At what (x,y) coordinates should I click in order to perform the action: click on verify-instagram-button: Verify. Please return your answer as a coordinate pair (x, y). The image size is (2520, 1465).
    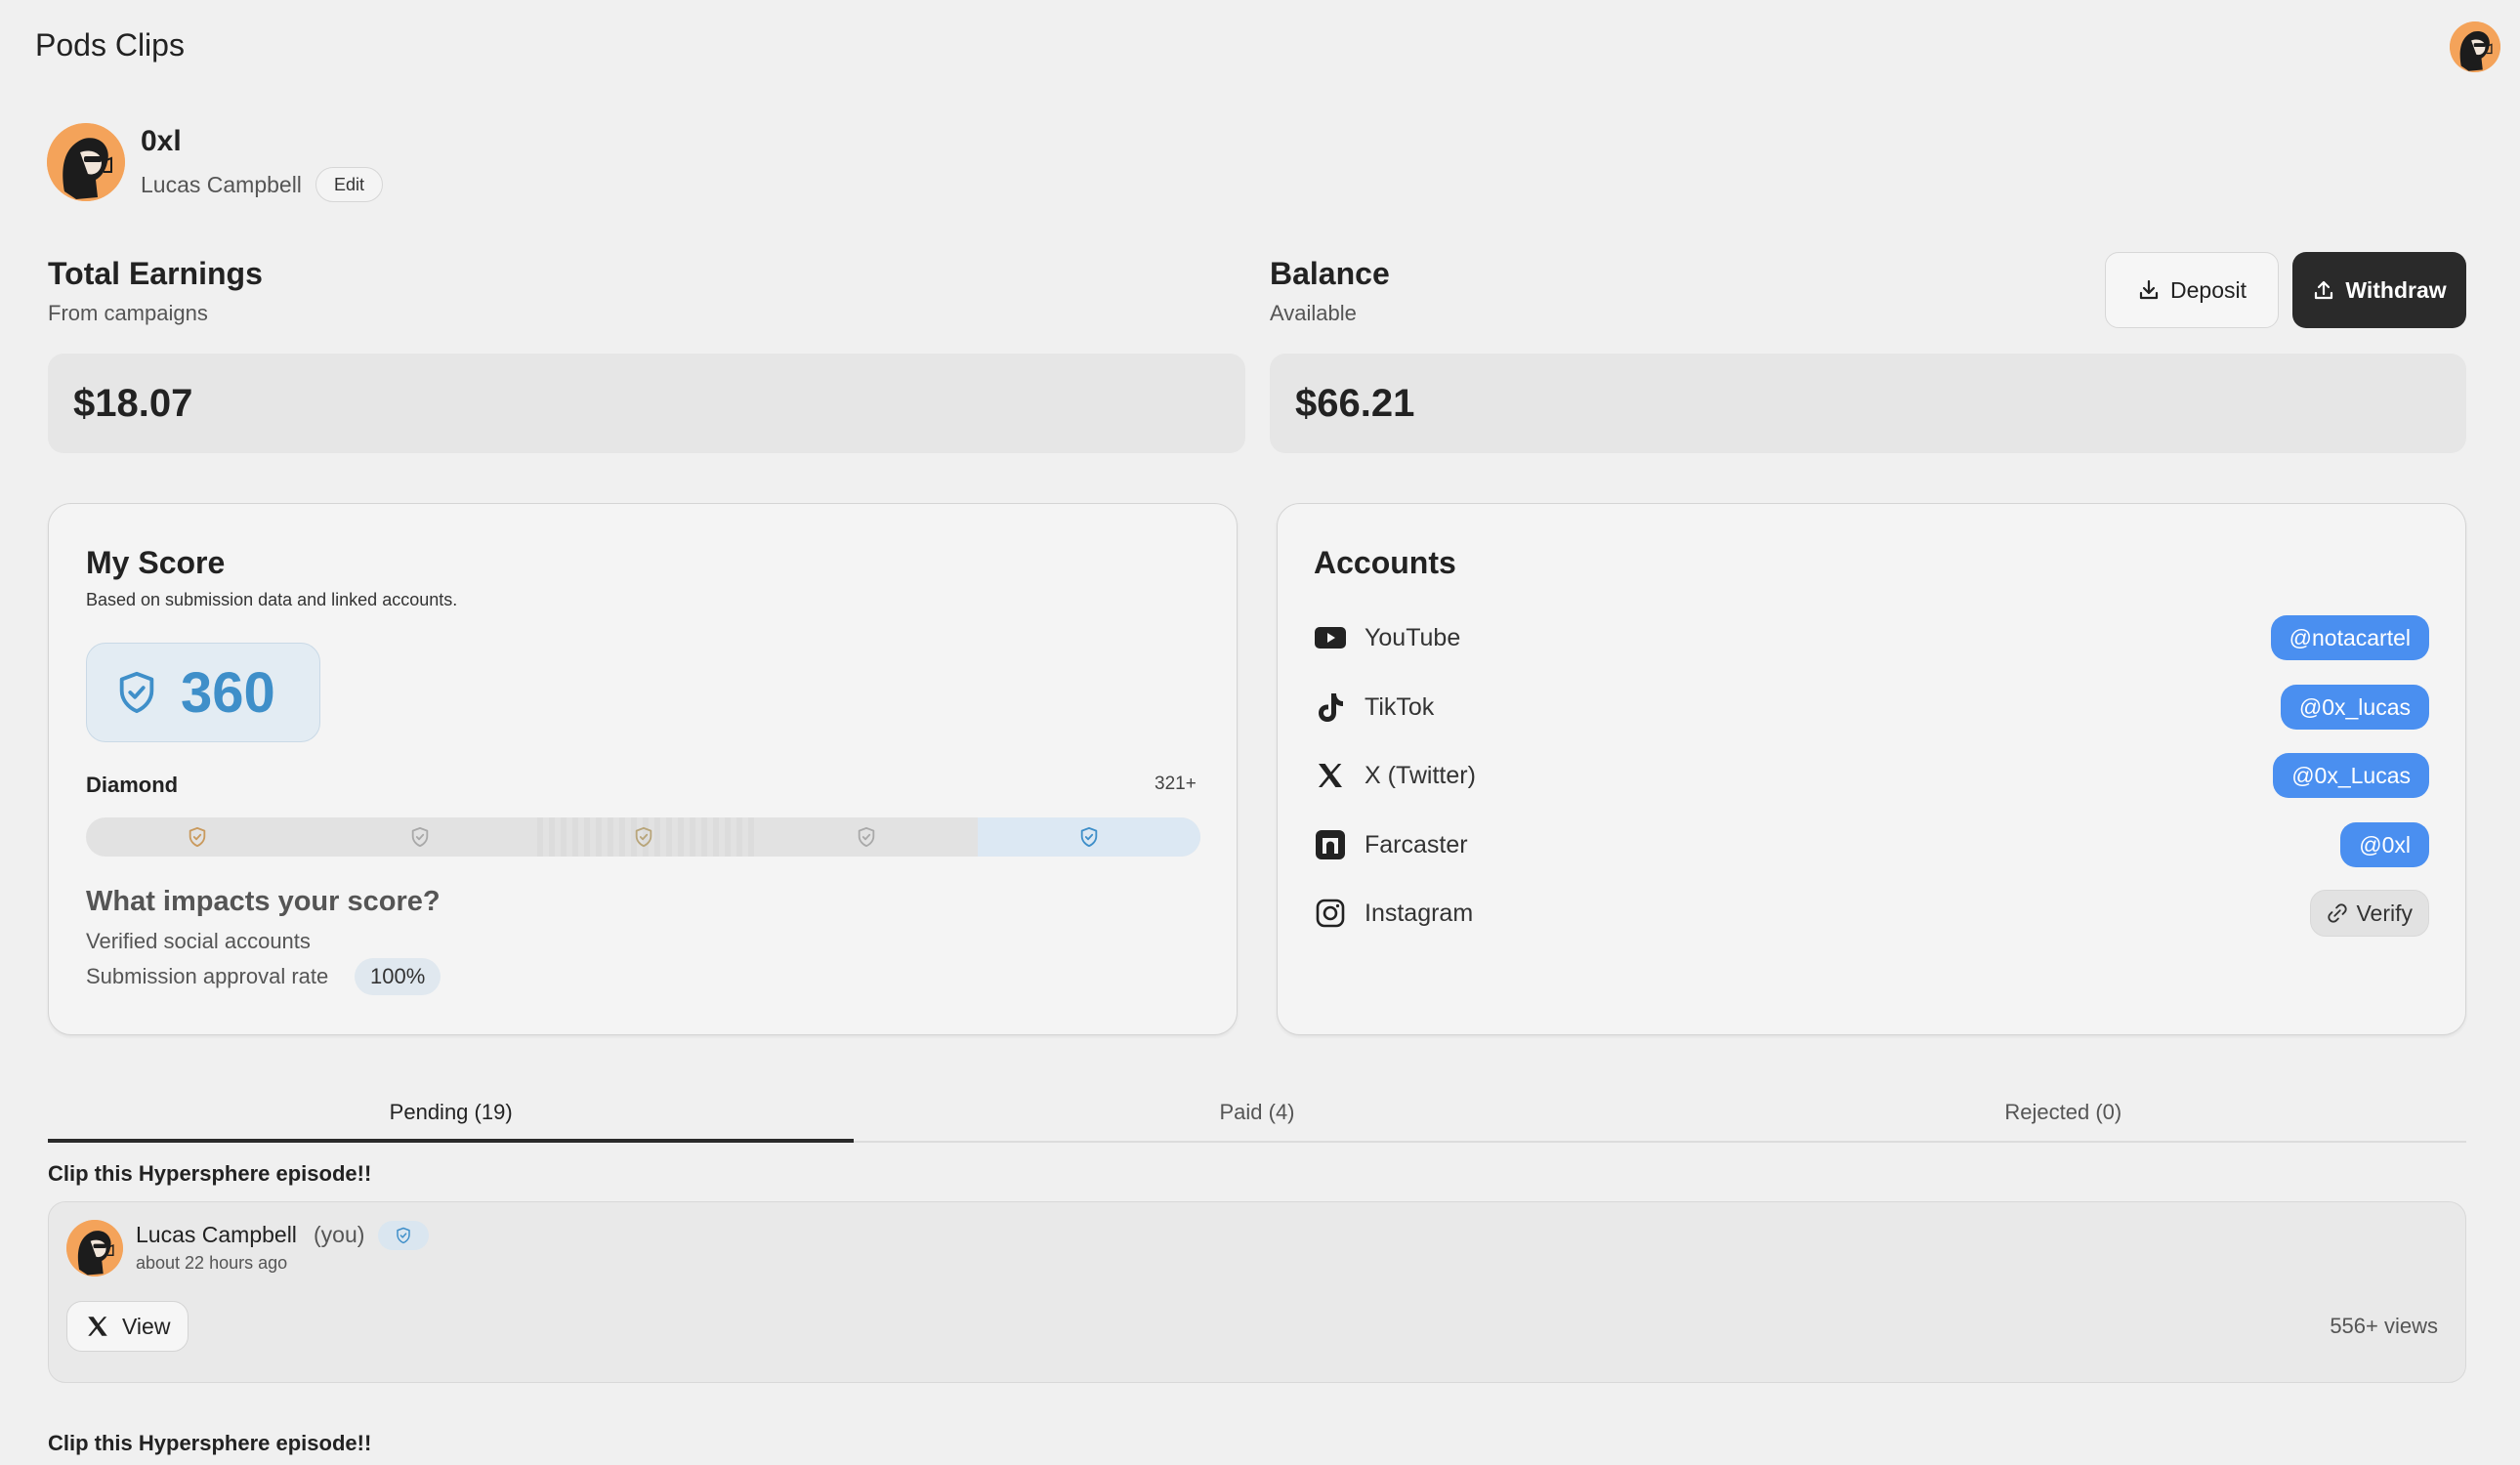
    Looking at the image, I should click on (2369, 913).